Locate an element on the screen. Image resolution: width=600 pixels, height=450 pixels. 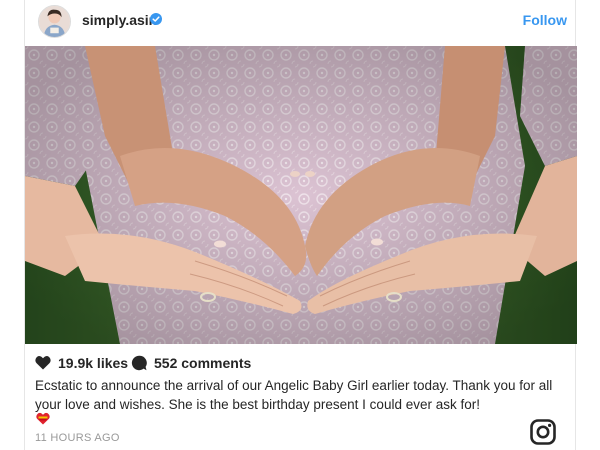
follow-button: Follow is located at coordinates (545, 20).